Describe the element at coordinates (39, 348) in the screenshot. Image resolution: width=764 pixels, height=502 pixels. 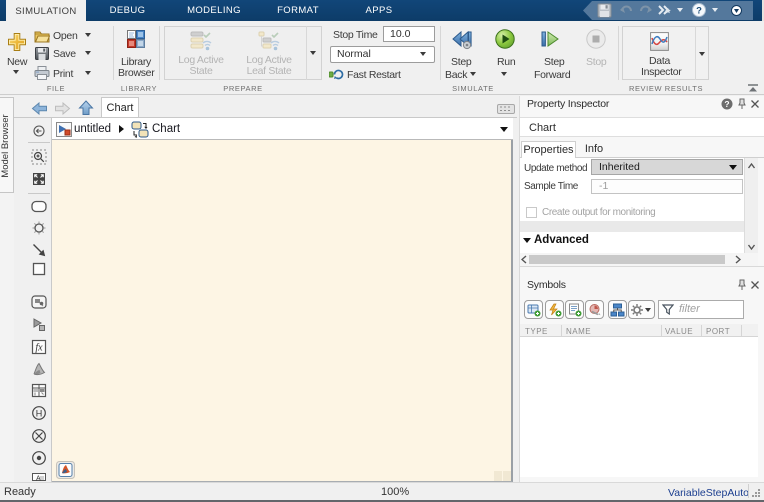
I see `svg-text: fx` at that location.